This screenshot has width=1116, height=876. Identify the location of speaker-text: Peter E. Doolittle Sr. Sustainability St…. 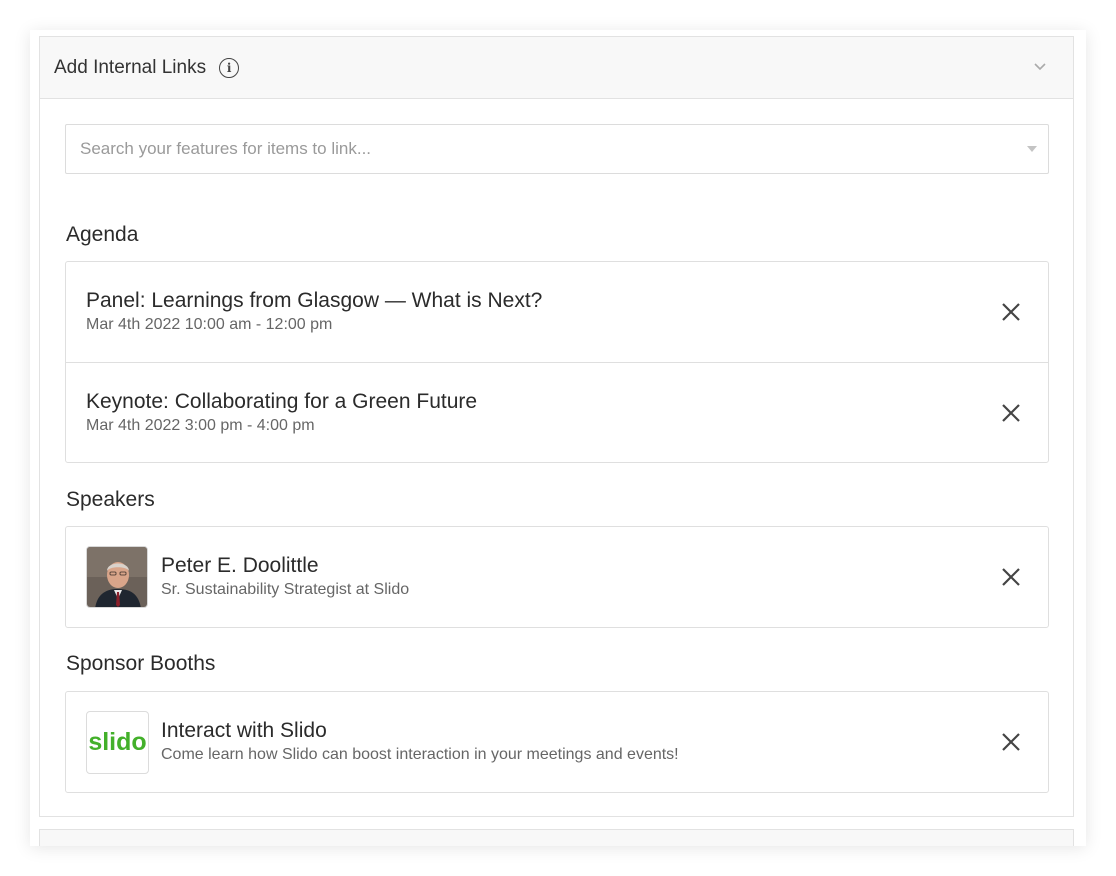
(285, 577).